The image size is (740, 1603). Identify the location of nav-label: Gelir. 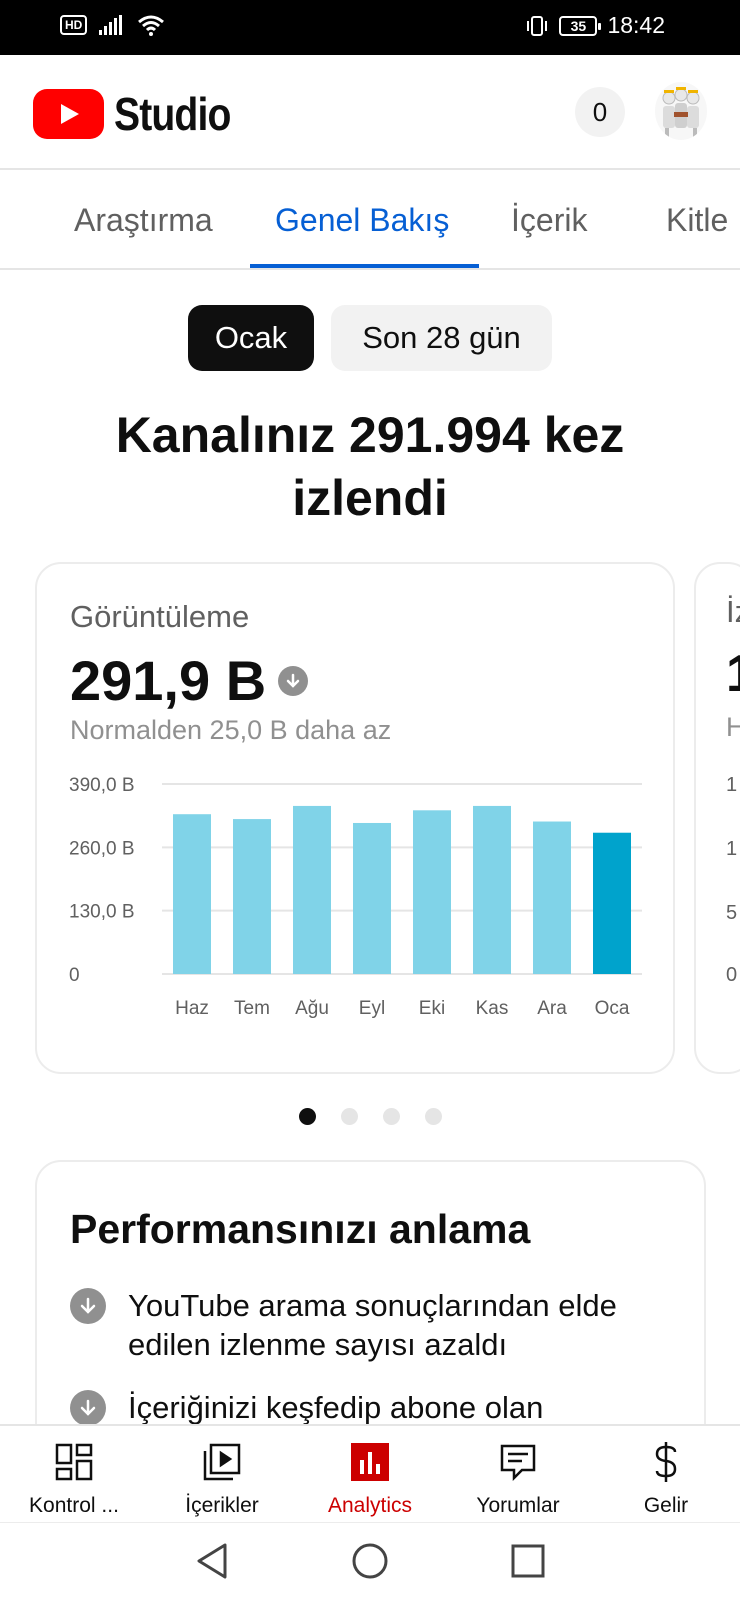
(666, 1505).